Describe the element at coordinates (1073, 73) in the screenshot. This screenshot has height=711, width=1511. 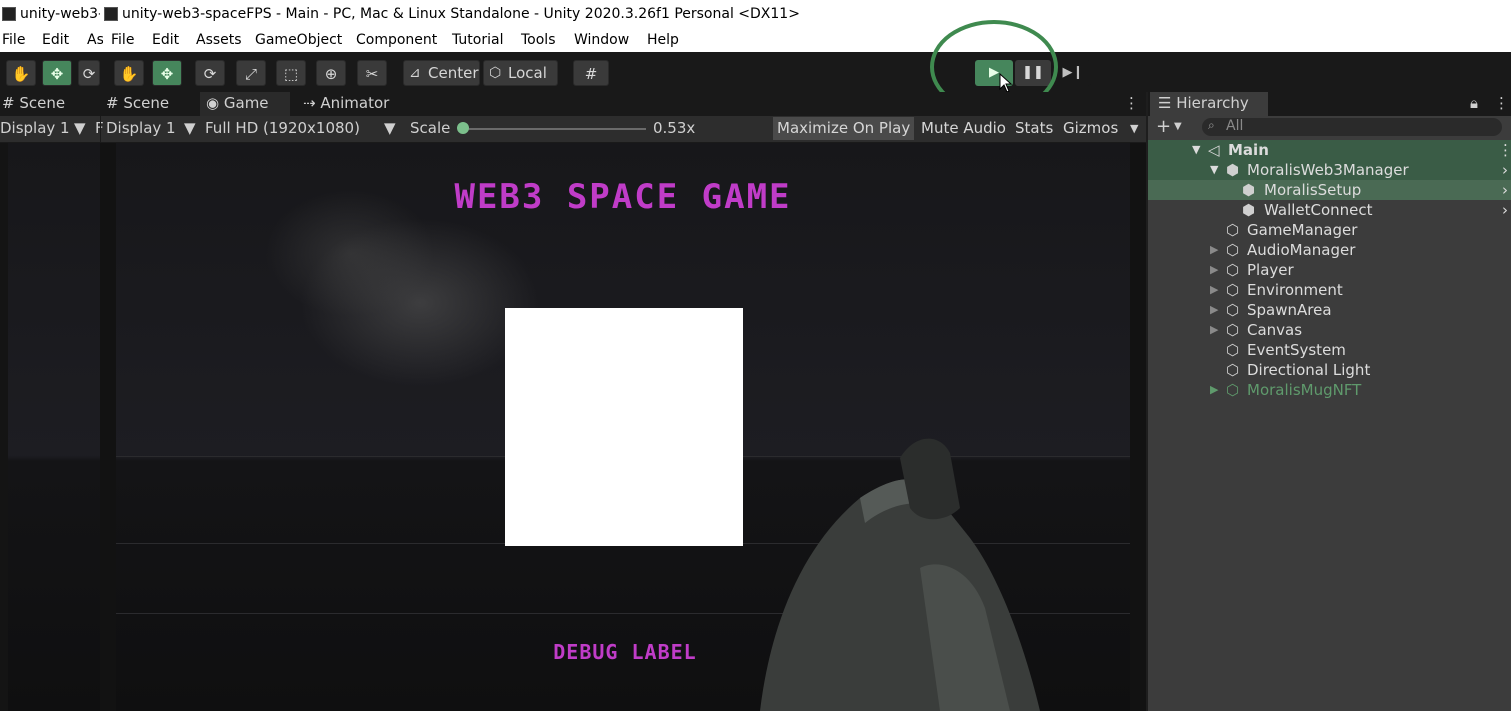
I see `step-button: ▶❙` at that location.